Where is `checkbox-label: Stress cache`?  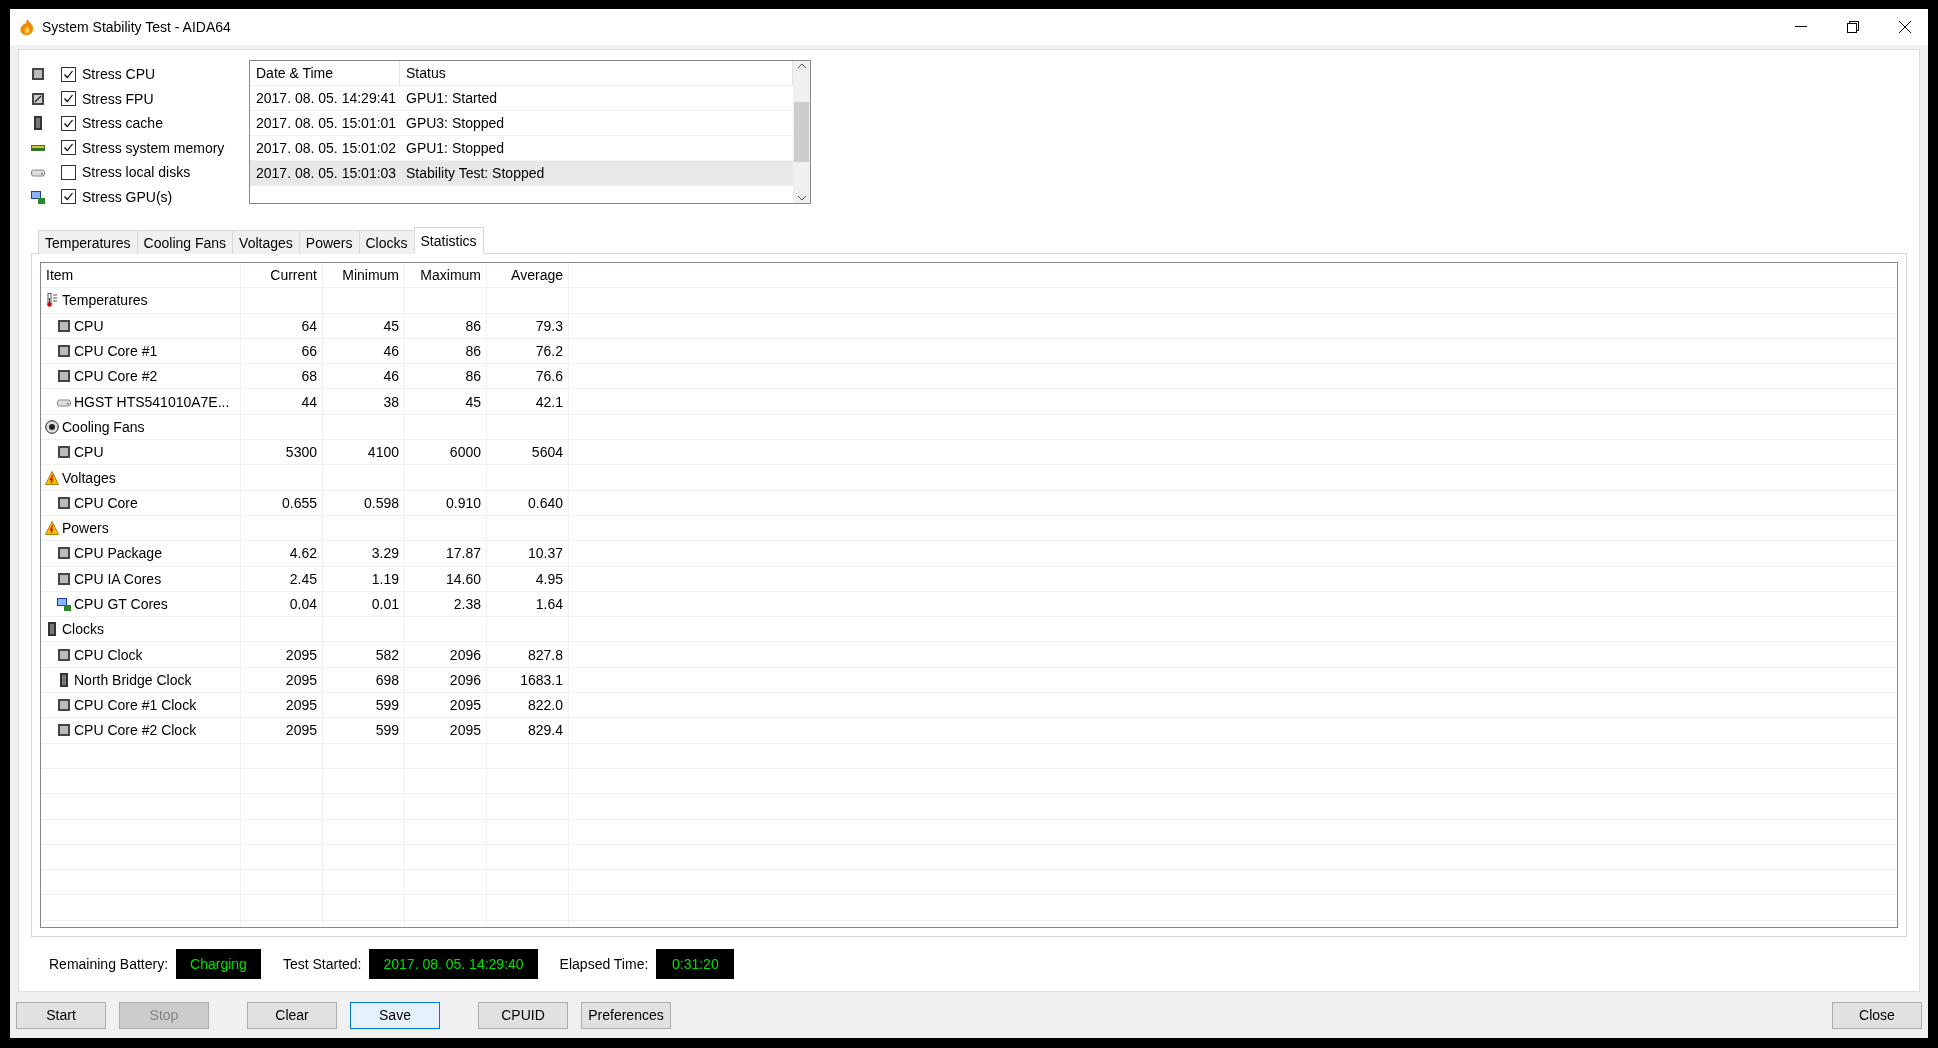 checkbox-label: Stress cache is located at coordinates (122, 123).